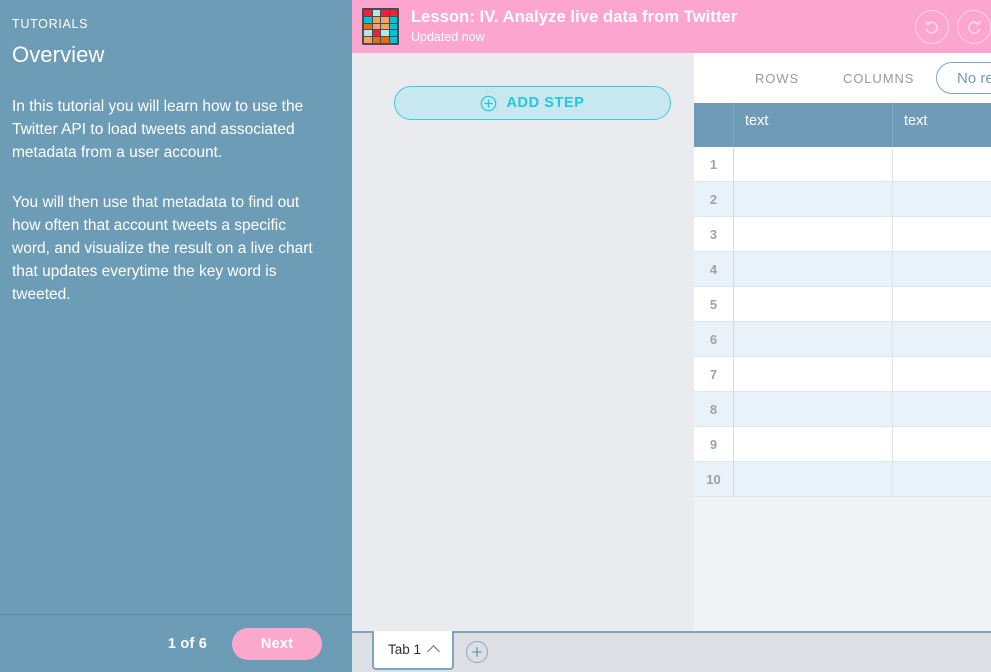 This screenshot has height=672, width=991. I want to click on undo-button, so click(932, 26).